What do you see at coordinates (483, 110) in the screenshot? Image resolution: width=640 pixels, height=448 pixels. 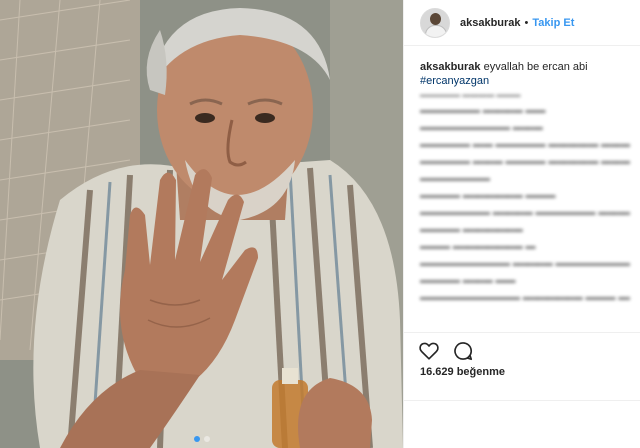 I see `blurred-comment: ▬▬▬▬▬▬ ▬▬▬▬ ▬▬` at bounding box center [483, 110].